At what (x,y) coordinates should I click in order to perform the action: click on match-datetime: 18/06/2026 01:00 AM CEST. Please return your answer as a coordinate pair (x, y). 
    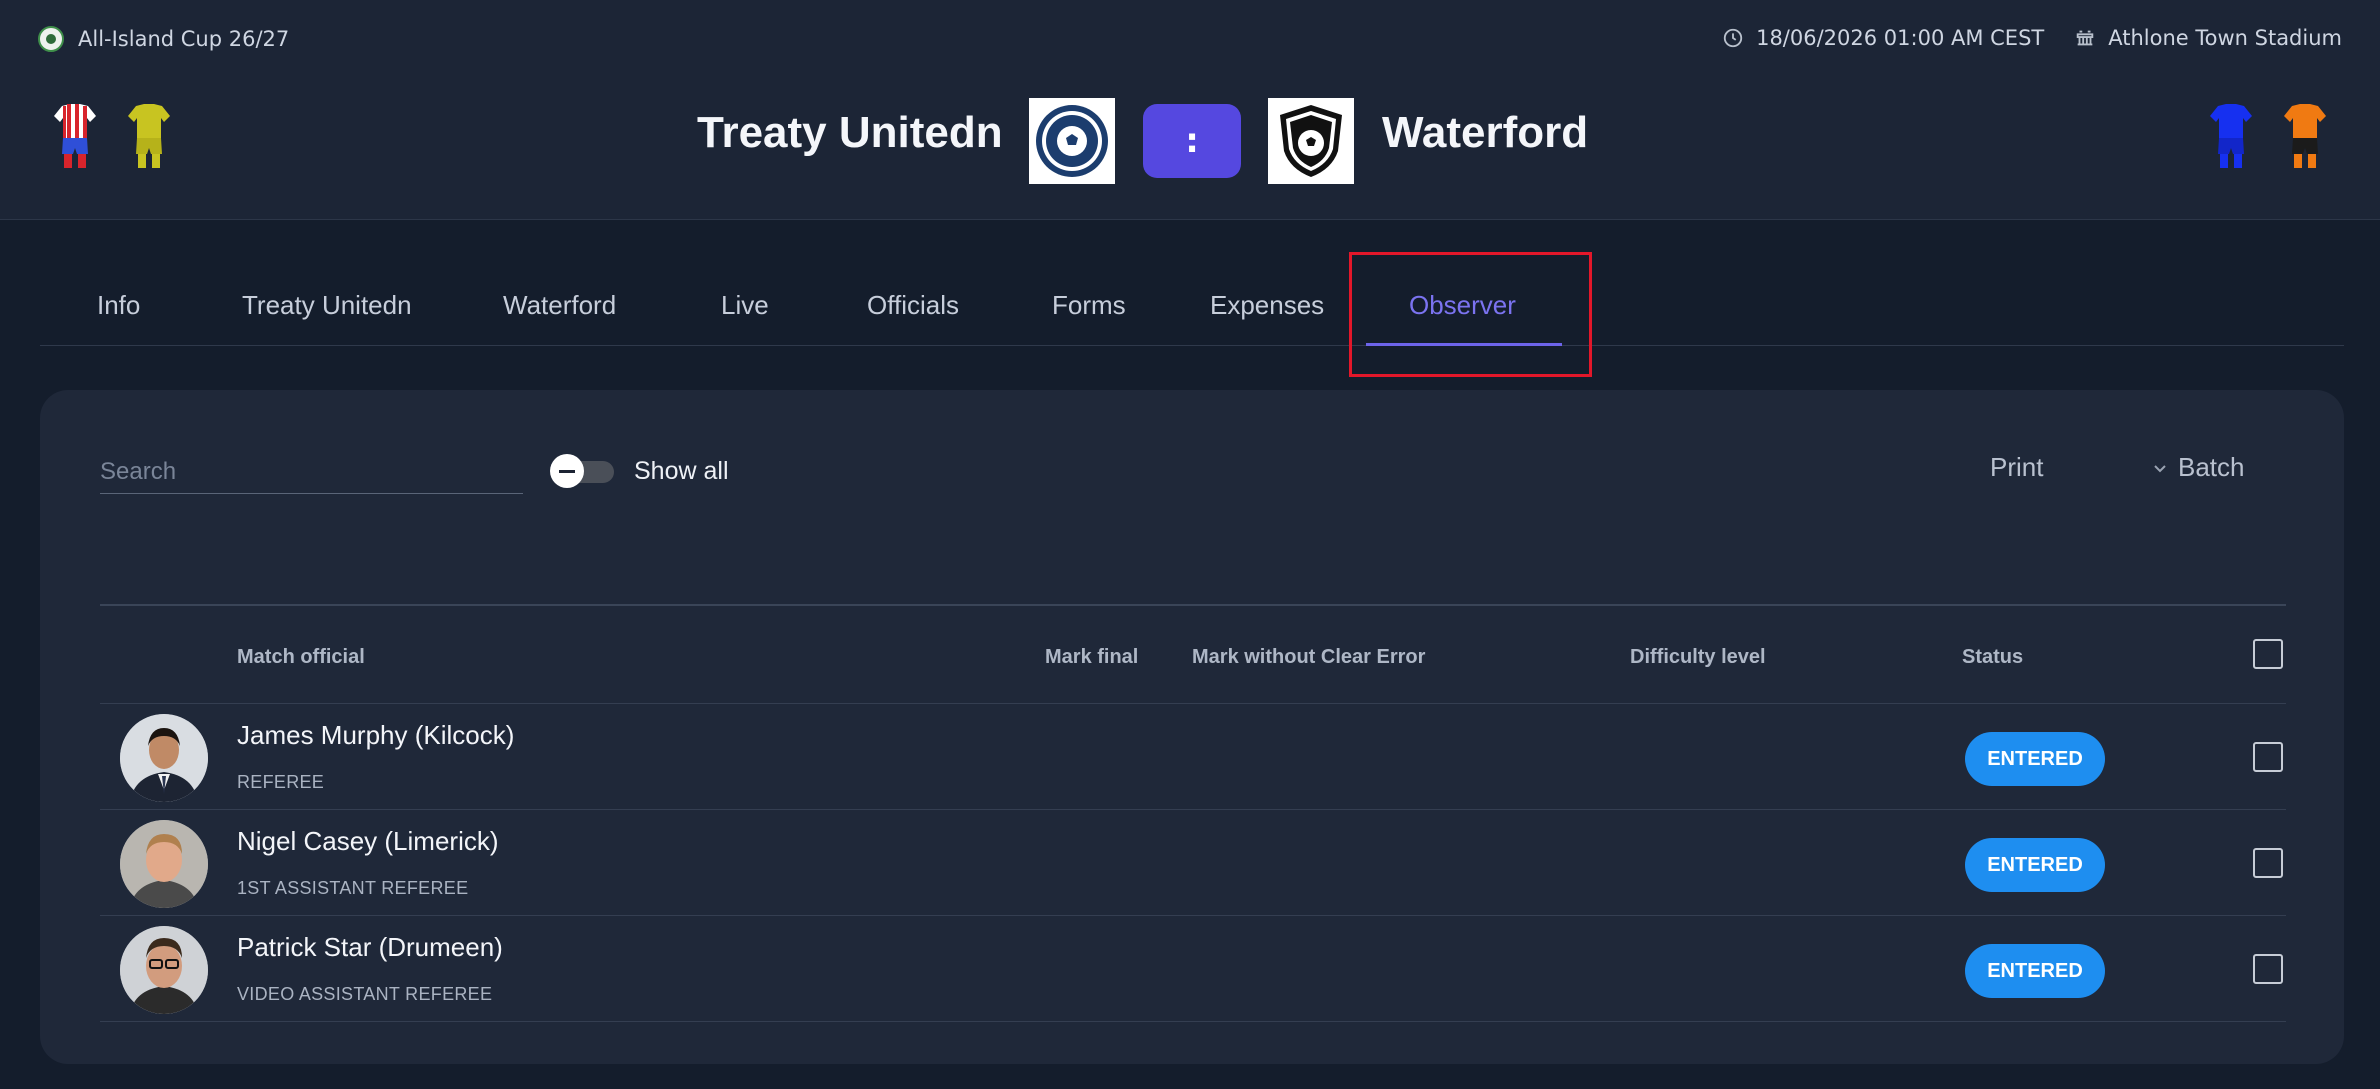
    Looking at the image, I should click on (1900, 38).